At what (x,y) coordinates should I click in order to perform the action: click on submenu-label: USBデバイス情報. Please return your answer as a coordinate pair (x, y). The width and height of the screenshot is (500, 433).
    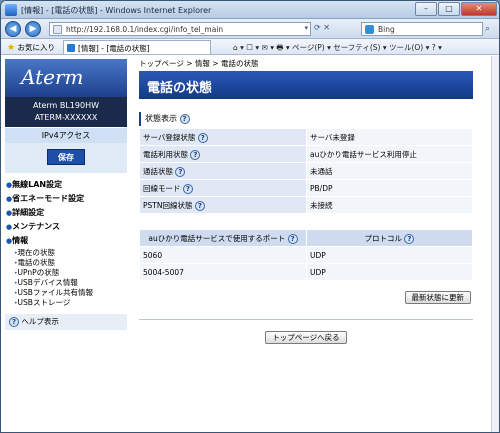
    Looking at the image, I should click on (47, 282).